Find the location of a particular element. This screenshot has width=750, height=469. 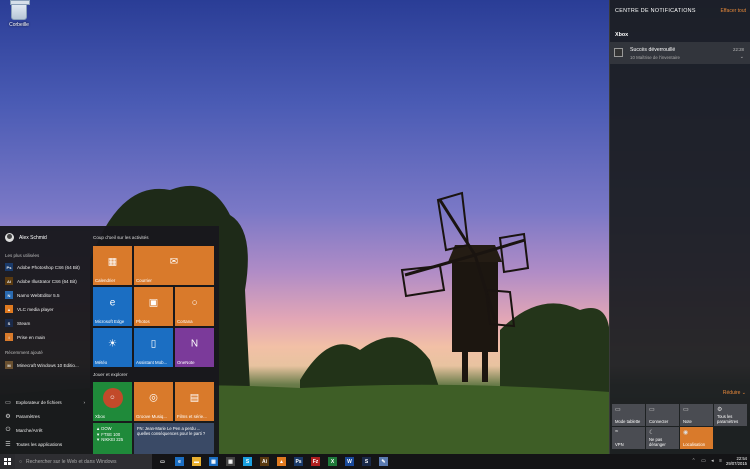

most-used-item: i Prise en main is located at coordinates (45, 337).